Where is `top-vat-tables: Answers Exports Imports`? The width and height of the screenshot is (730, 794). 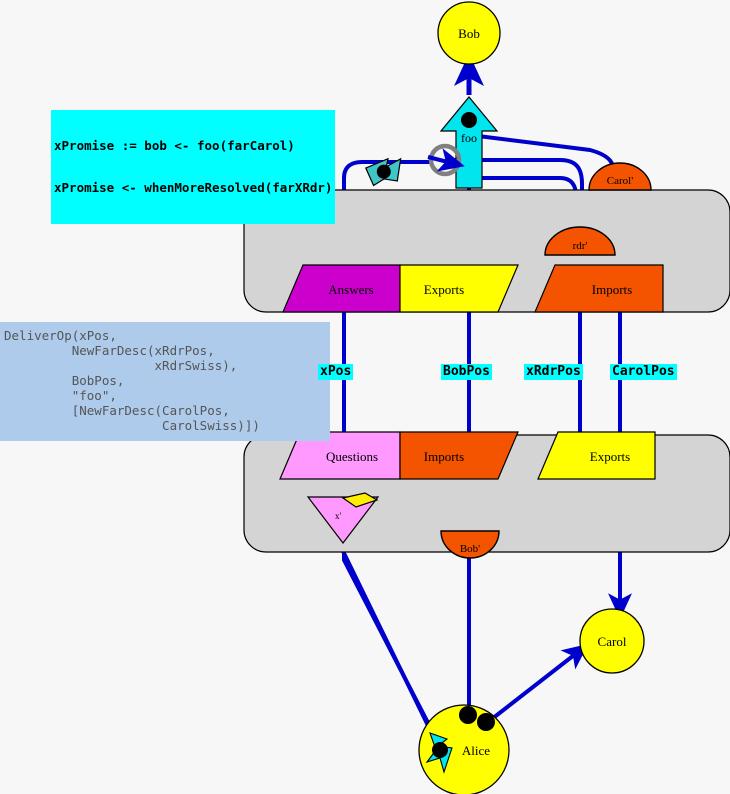 top-vat-tables: Answers Exports Imports is located at coordinates (473, 288).